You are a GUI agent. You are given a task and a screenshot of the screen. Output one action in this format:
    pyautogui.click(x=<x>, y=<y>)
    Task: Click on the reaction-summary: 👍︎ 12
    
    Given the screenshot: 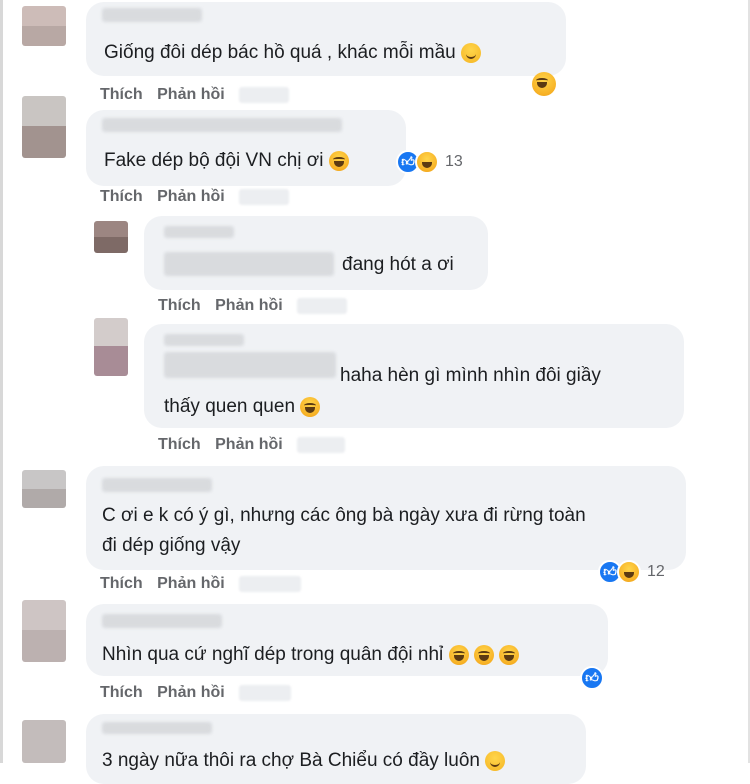 What is the action you would take?
    pyautogui.click(x=631, y=572)
    